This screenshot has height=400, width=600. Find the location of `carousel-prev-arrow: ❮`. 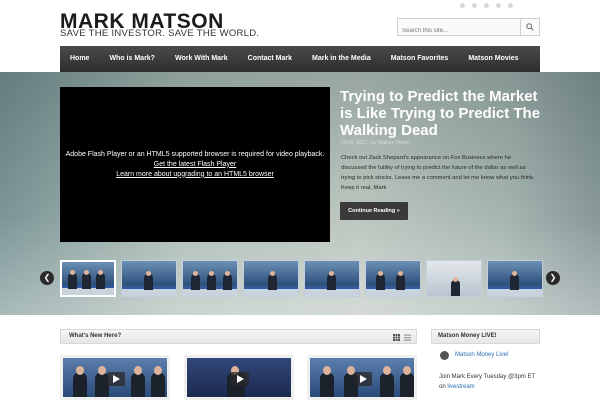

carousel-prev-arrow: ❮ is located at coordinates (47, 278).